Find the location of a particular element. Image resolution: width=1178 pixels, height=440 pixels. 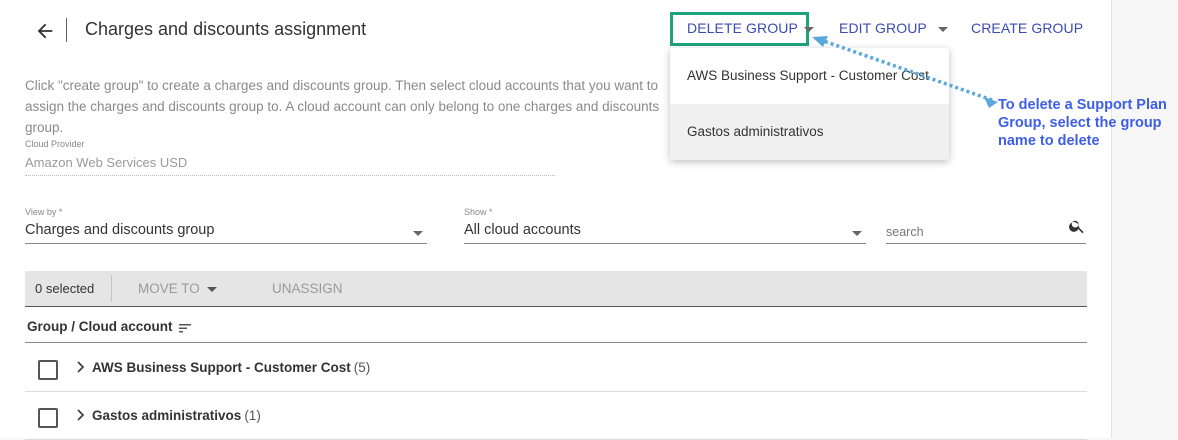

header-divider is located at coordinates (556, 342).